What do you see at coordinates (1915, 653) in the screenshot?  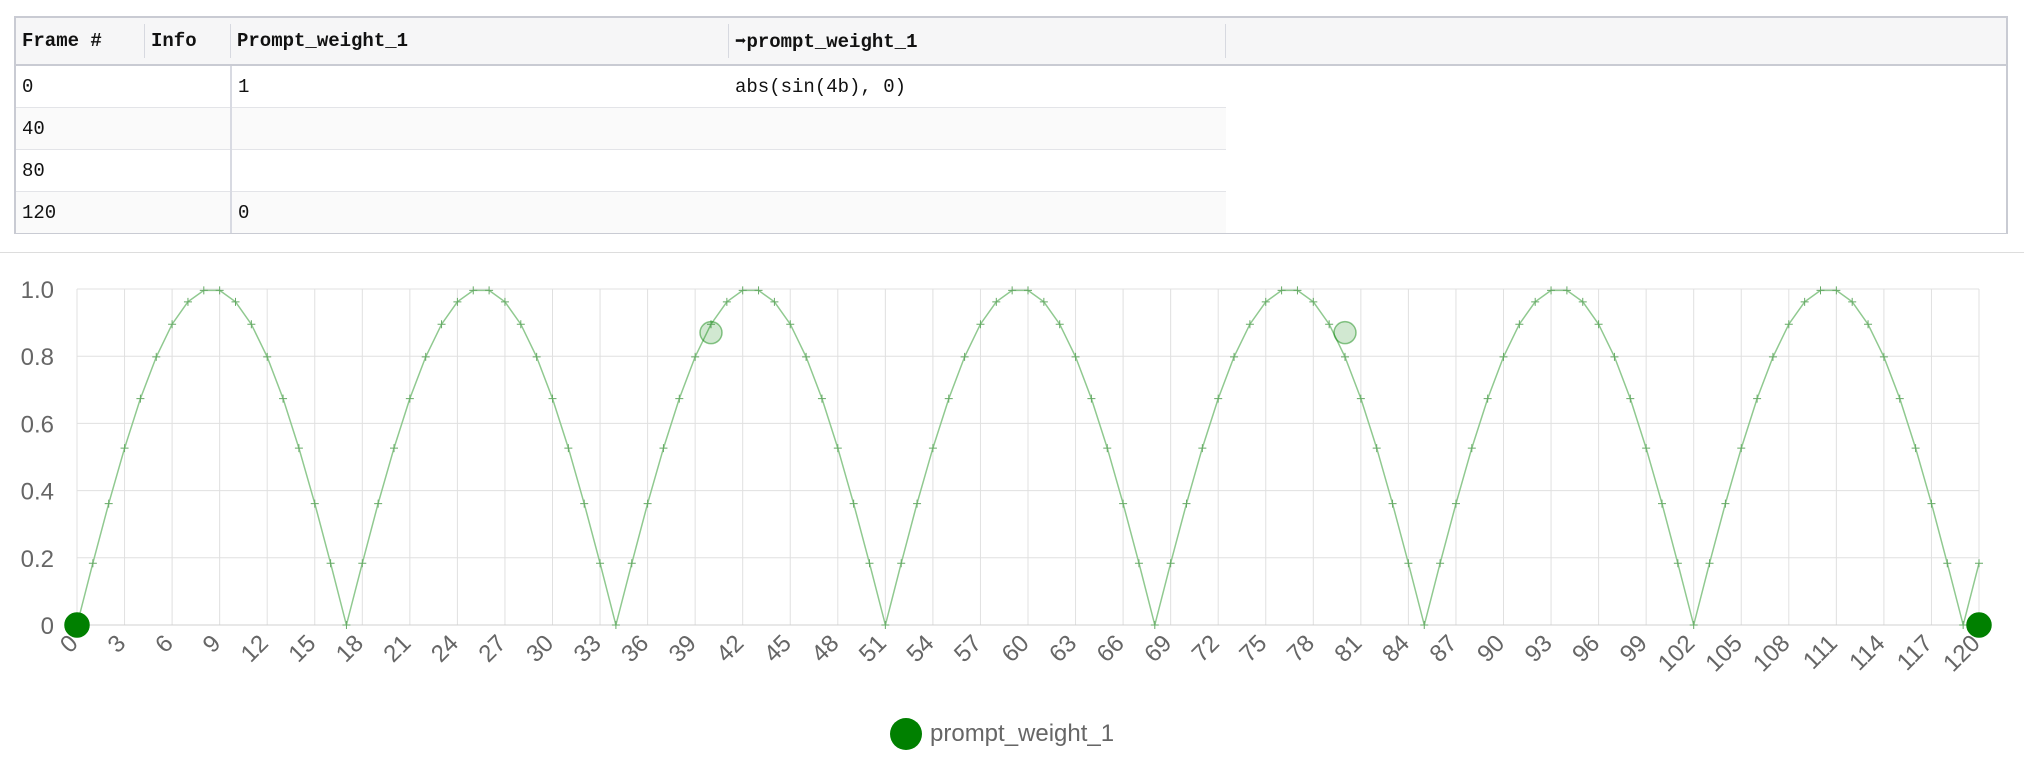 I see `x-tick-label: 117` at bounding box center [1915, 653].